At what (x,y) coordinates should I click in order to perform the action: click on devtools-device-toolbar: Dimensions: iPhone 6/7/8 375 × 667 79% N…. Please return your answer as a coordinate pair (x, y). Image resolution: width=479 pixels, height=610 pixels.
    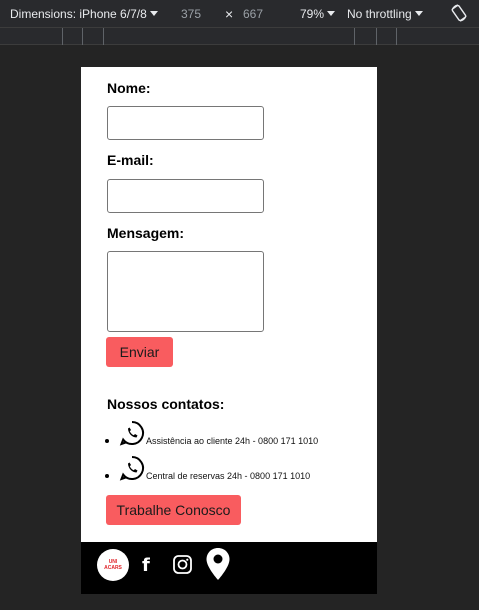
    Looking at the image, I should click on (239, 14).